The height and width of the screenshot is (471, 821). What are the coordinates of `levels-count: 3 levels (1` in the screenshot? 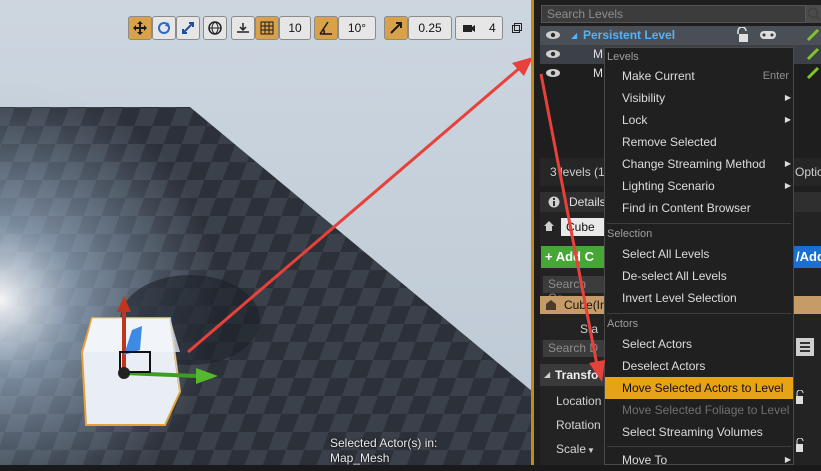 It's located at (577, 172).